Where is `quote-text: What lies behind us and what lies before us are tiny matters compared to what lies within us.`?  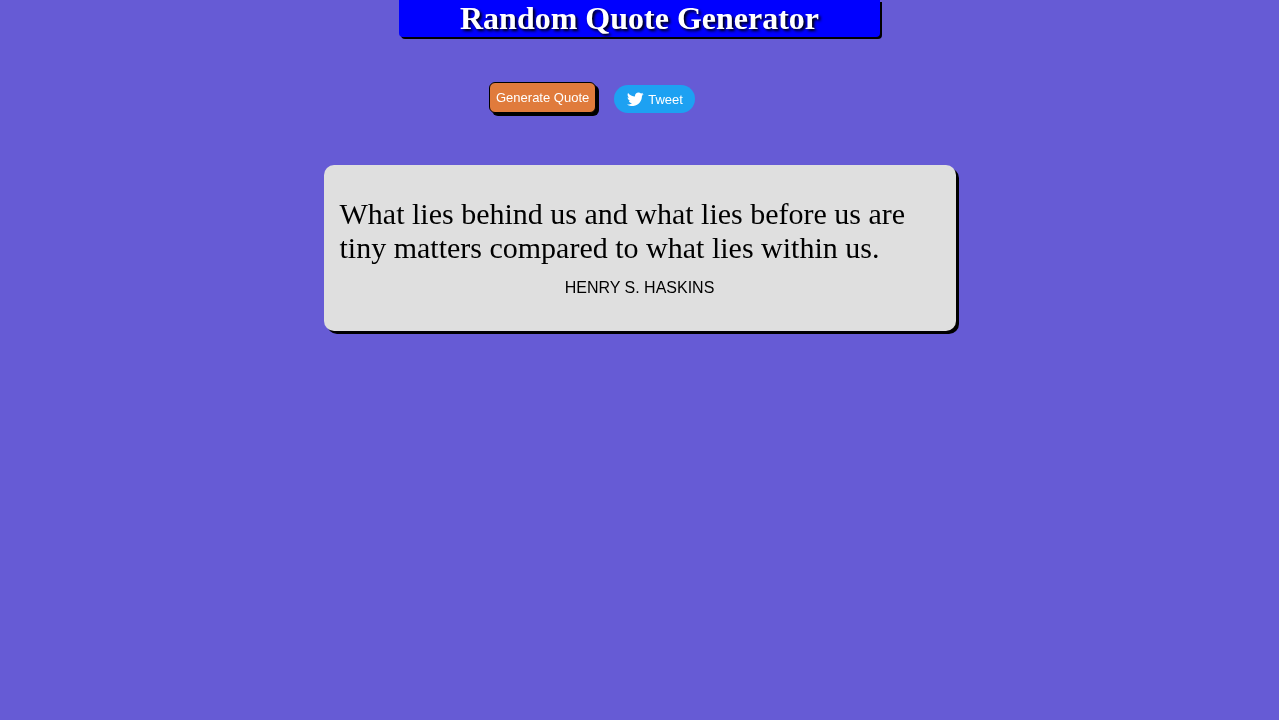
quote-text: What lies behind us and what lies before us are tiny matters compared to what lies within us. is located at coordinates (623, 231).